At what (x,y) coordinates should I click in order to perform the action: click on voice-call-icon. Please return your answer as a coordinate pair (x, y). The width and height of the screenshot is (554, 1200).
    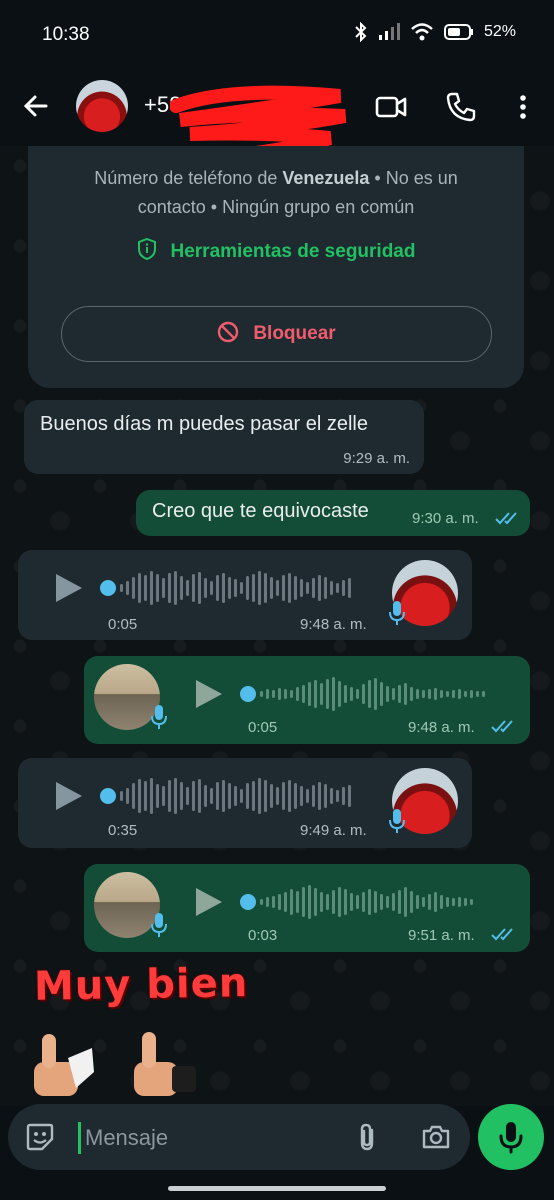
    Looking at the image, I should click on (461, 107).